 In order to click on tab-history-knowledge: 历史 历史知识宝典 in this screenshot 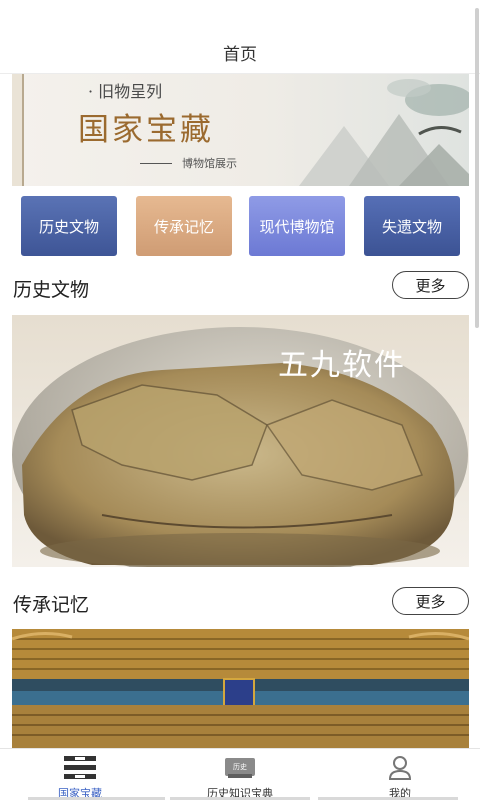, I will do `click(240, 774)`.